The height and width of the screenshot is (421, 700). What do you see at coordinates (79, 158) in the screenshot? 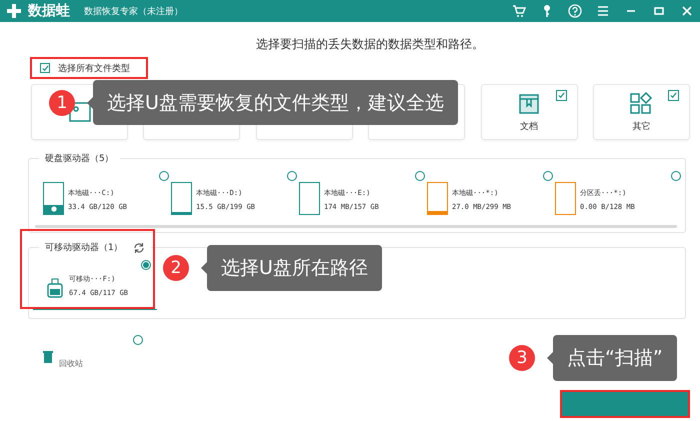
I see `group-title: 硬盘驱动器（5）` at bounding box center [79, 158].